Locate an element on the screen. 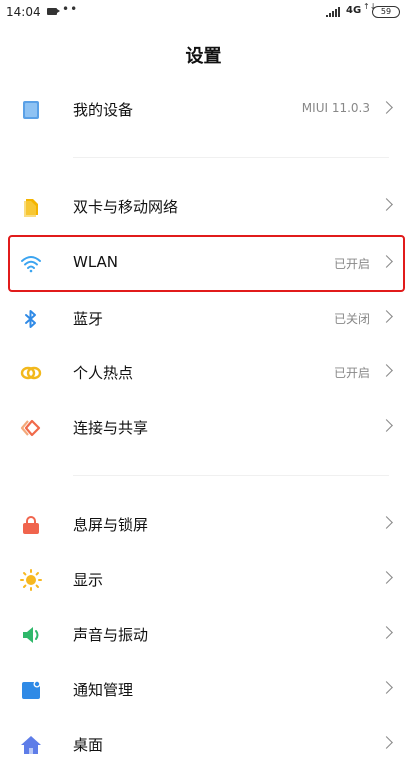  speaker-icon is located at coordinates (31, 635).